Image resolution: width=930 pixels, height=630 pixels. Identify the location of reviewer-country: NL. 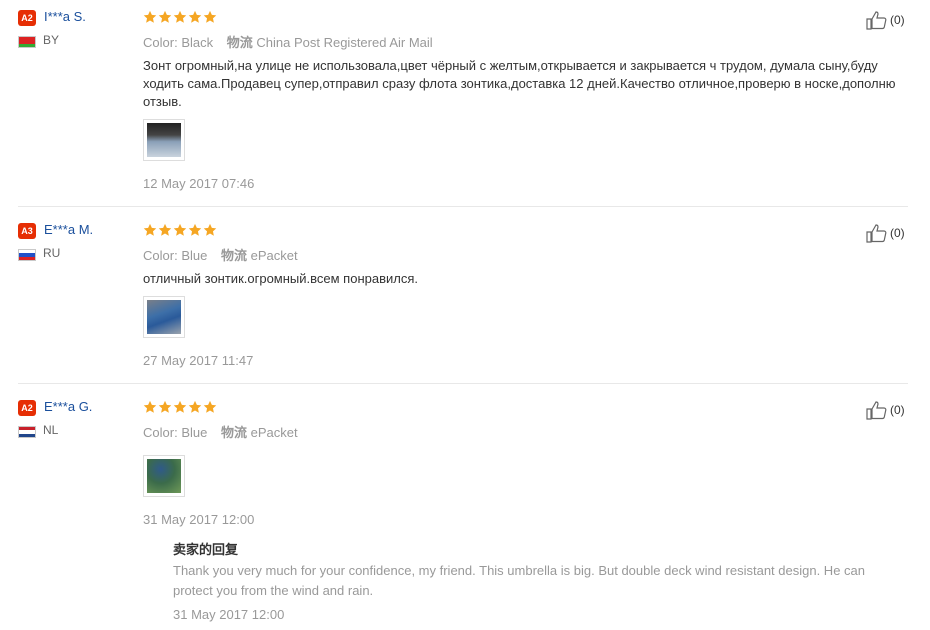
(51, 430).